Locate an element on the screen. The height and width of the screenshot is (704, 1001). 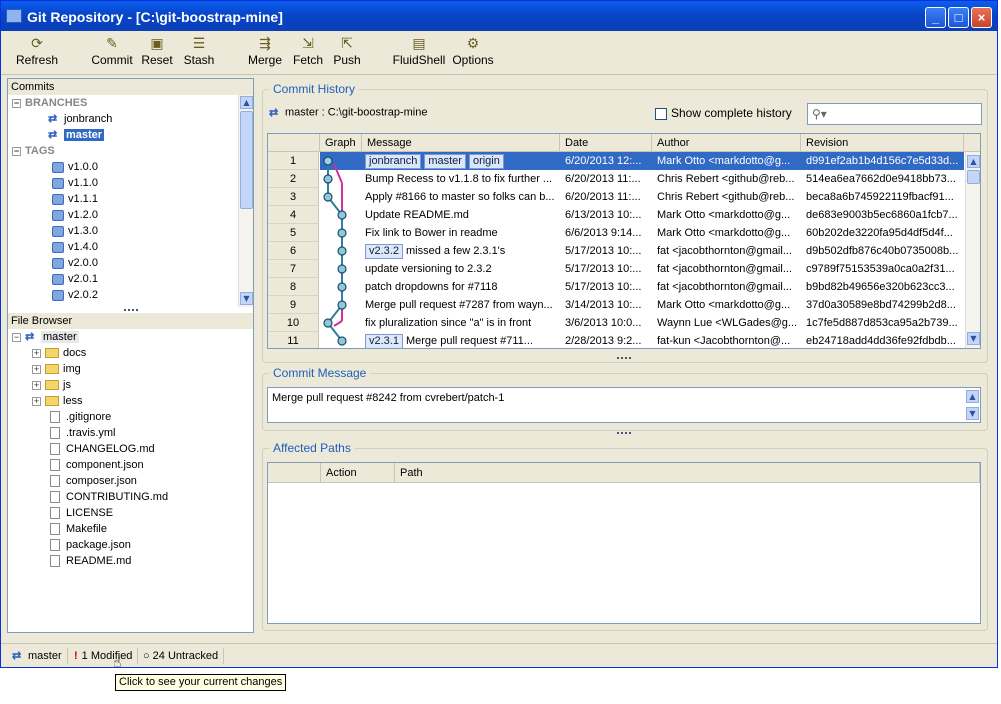
maximize-button: □ is located at coordinates (958, 17).